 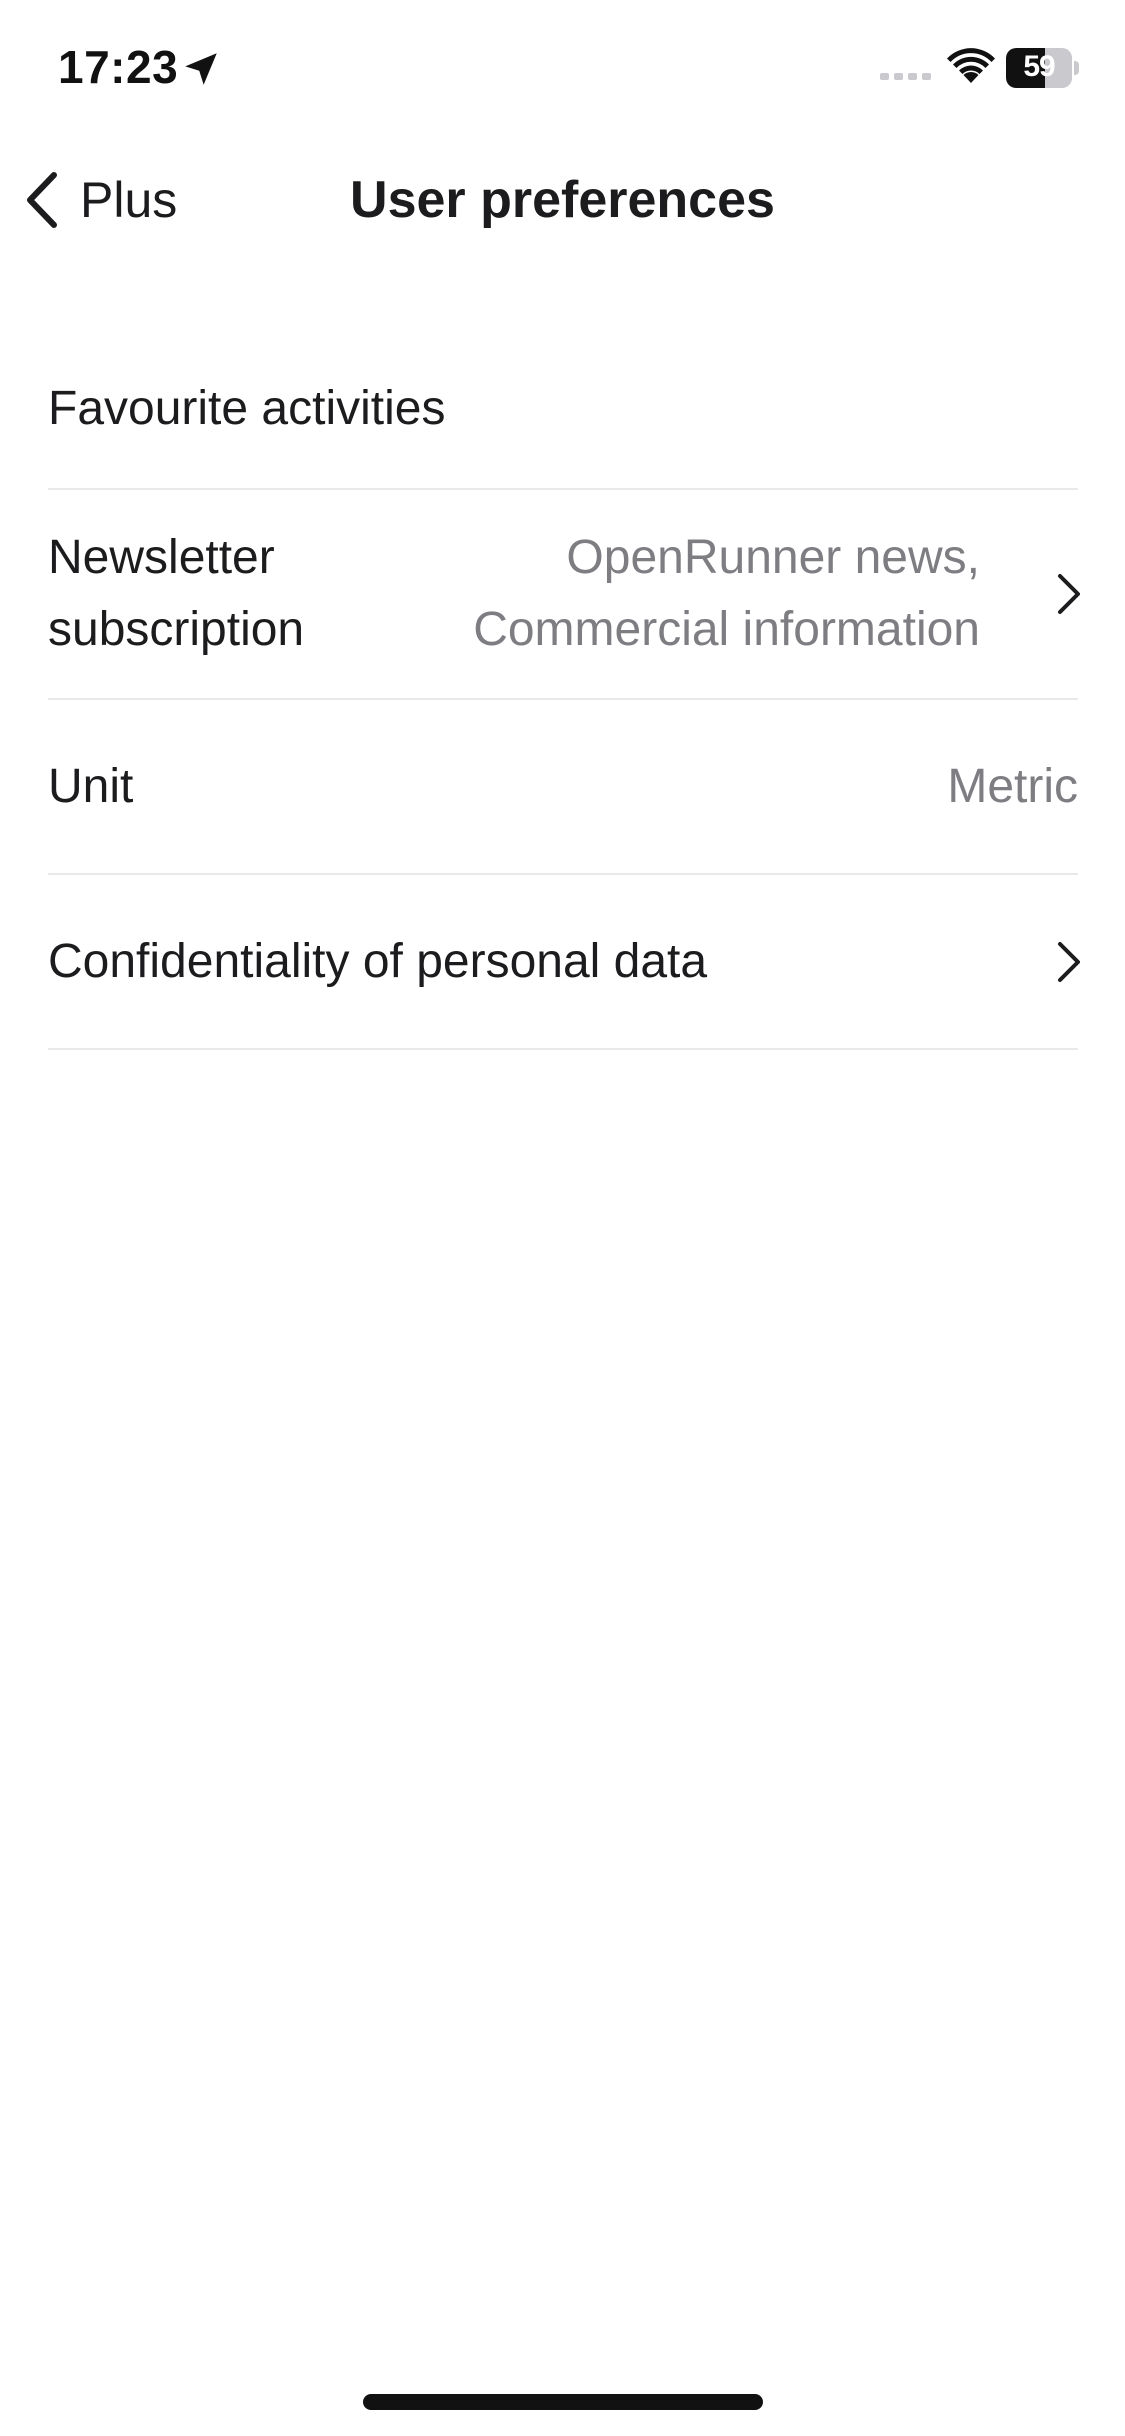 I want to click on wifi-icon, so click(x=971, y=65).